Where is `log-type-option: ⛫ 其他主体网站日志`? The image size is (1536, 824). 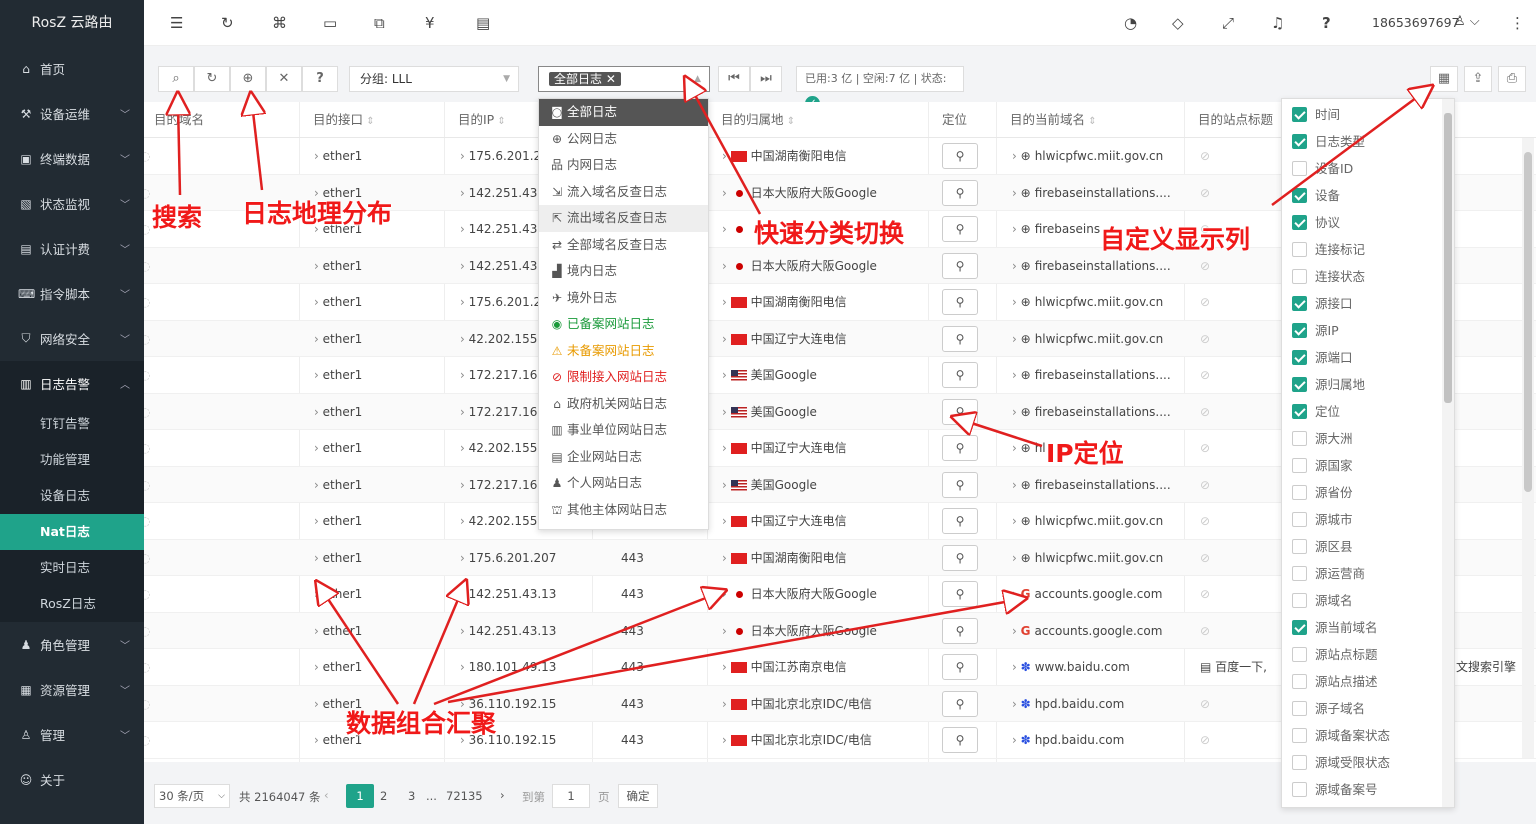 log-type-option: ⛫ 其他主体网站日志 is located at coordinates (623, 510).